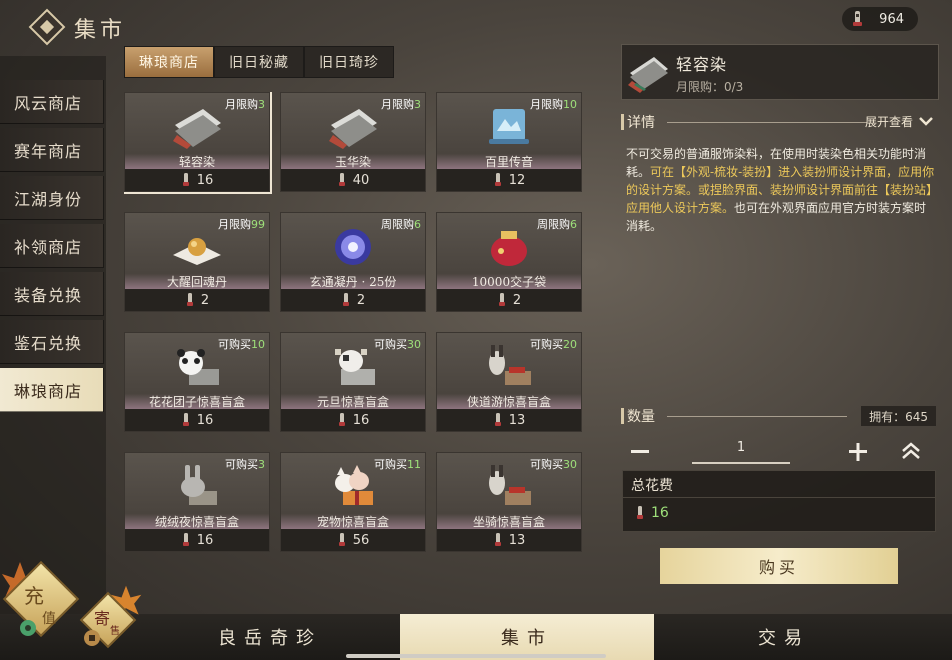 The image size is (952, 660). I want to click on item-name: 轻容染, so click(196, 162).